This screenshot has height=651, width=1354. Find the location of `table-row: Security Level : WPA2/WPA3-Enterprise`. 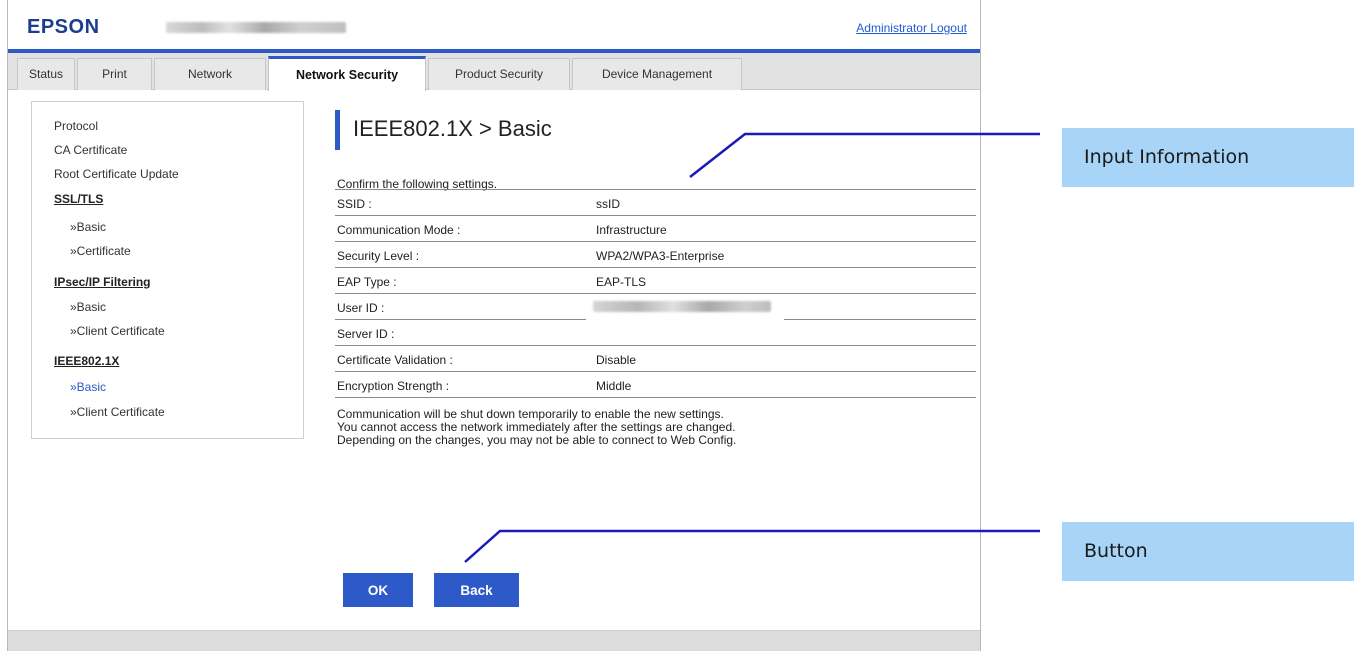

table-row: Security Level : WPA2/WPA3-Enterprise is located at coordinates (655, 255).